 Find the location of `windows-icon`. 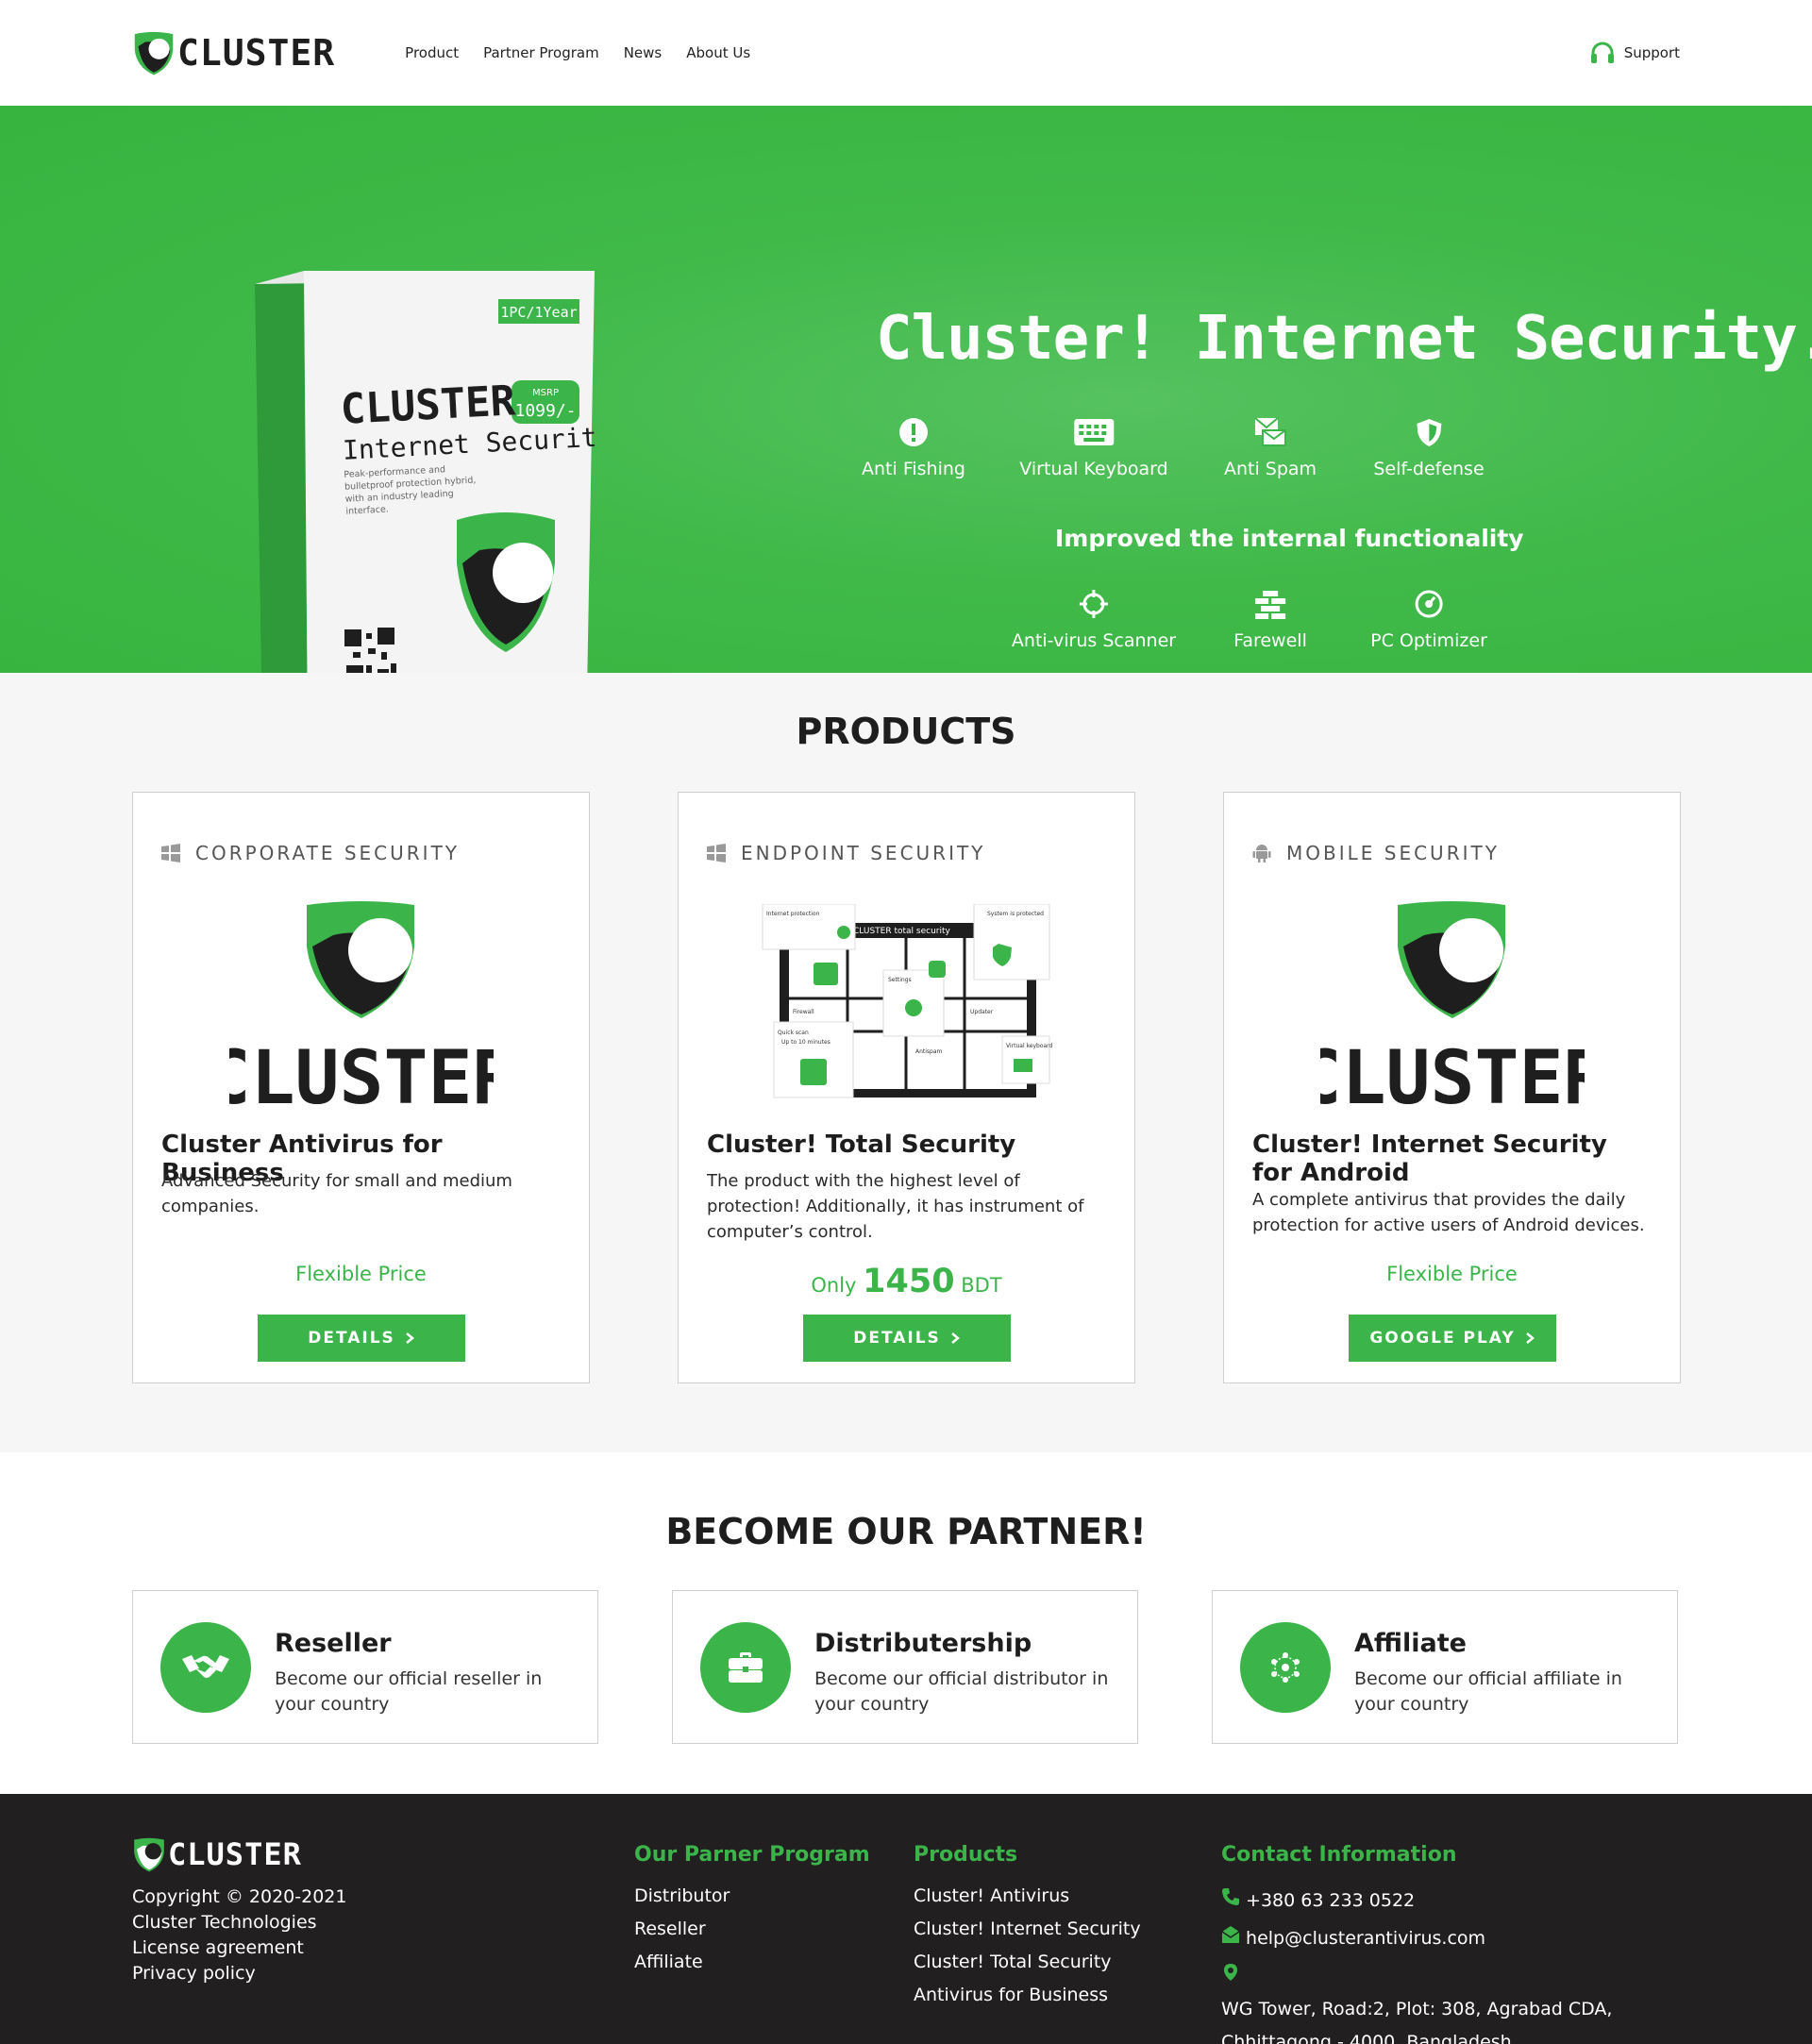

windows-icon is located at coordinates (716, 853).